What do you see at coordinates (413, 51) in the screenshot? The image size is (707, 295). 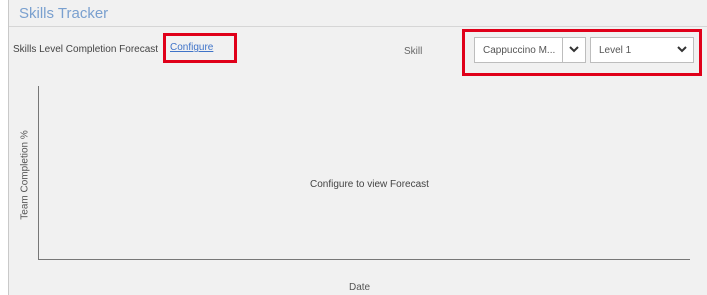 I see `skill-label: Skill` at bounding box center [413, 51].